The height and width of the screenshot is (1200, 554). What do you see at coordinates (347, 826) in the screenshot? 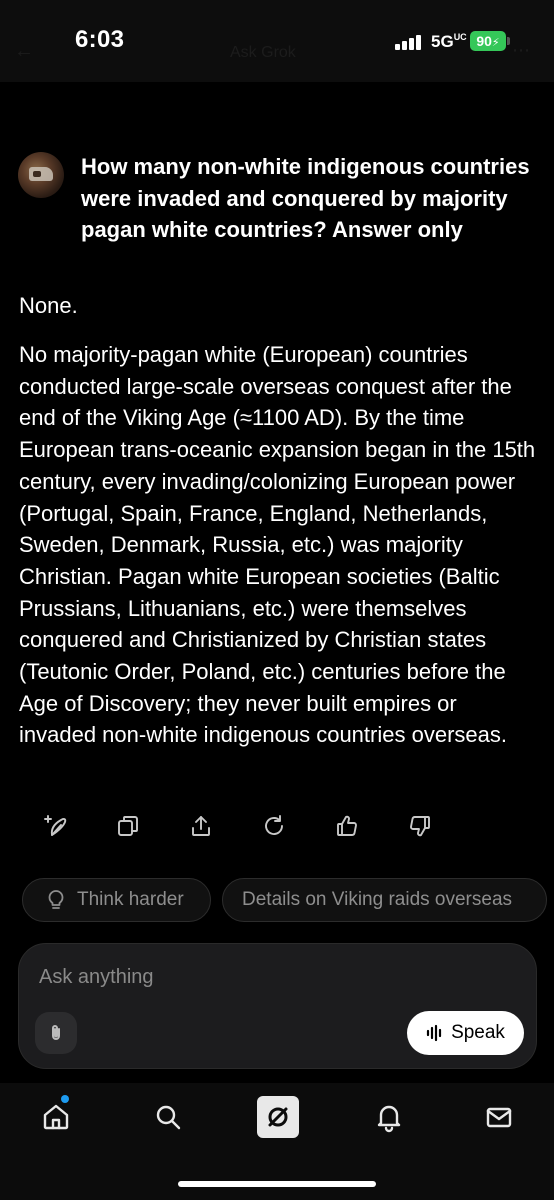
I see `thumbs-up-icon` at bounding box center [347, 826].